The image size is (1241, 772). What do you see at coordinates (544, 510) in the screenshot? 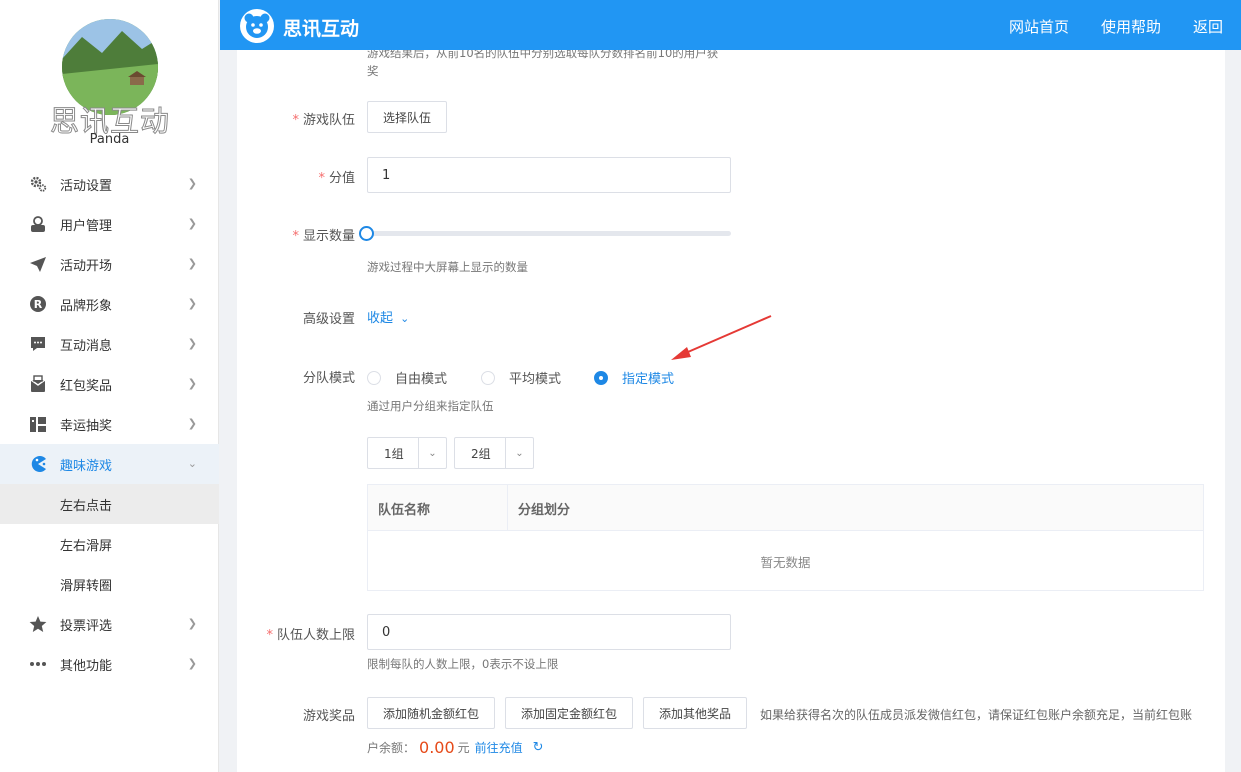
I see `column-header-group: 分组划分` at bounding box center [544, 510].